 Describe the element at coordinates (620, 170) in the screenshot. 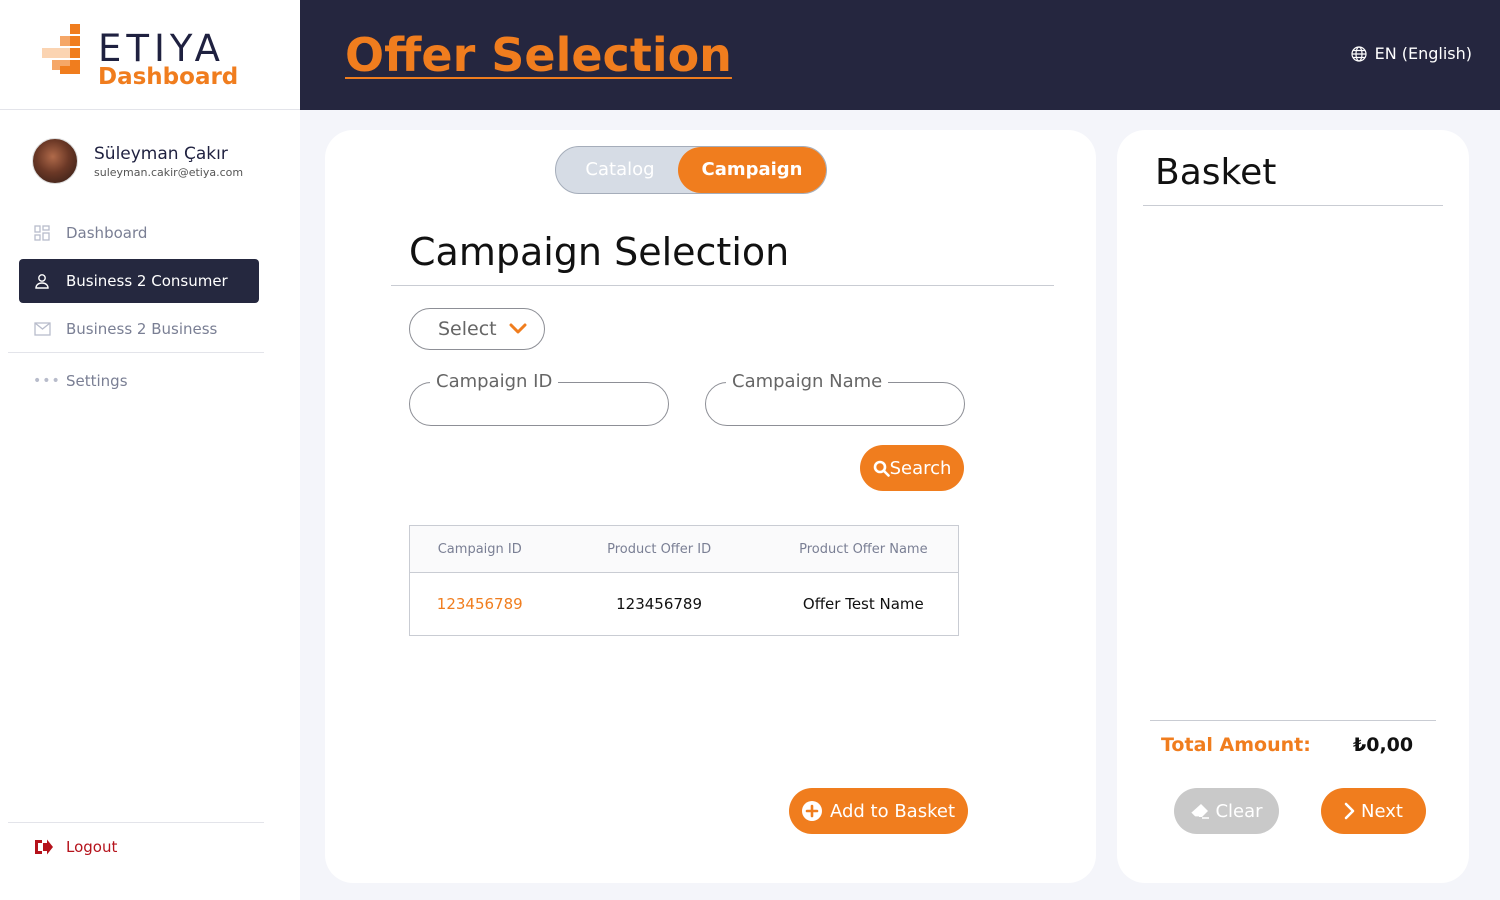

I see `tab-catalog: Catalog` at that location.